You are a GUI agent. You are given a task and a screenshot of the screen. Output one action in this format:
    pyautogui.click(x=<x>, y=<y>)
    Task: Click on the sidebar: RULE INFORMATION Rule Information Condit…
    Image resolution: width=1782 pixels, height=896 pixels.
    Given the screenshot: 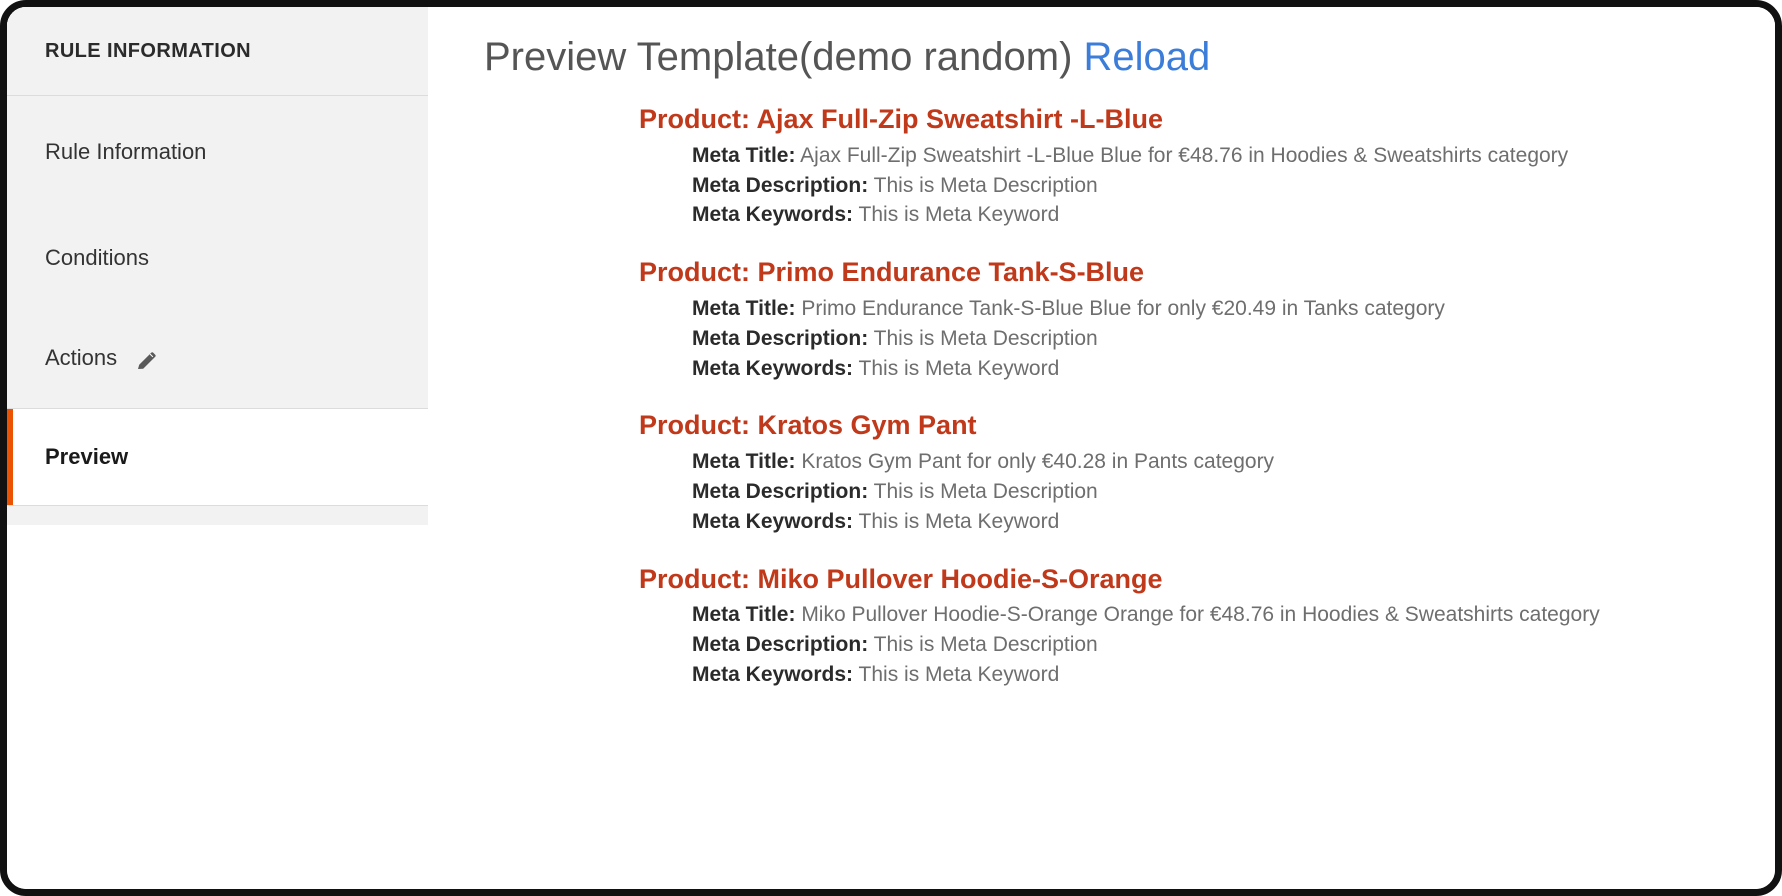 What is the action you would take?
    pyautogui.click(x=217, y=266)
    